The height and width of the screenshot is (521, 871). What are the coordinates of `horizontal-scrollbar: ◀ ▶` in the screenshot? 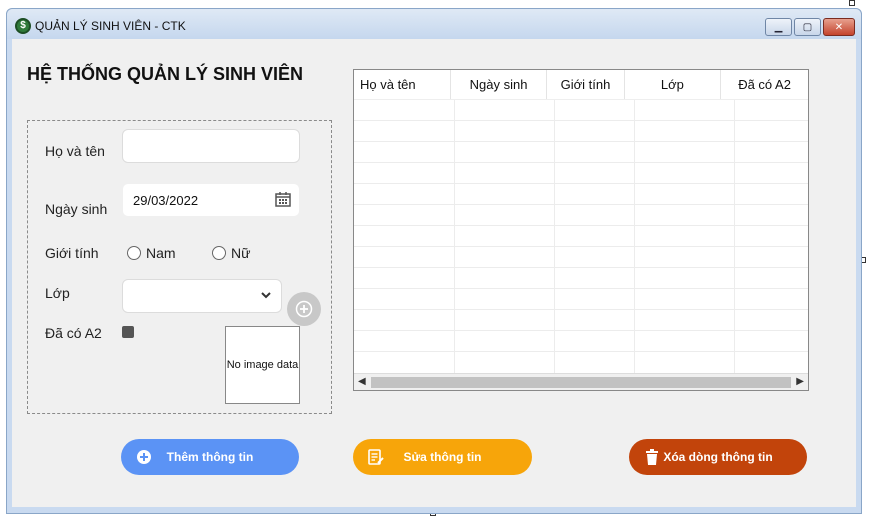 It's located at (581, 381).